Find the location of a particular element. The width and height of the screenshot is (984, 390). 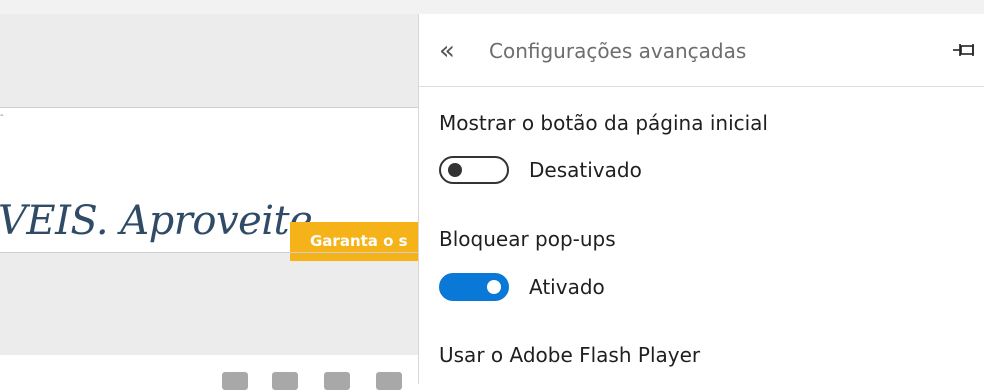

promo-text: VEIS. Aproveite. is located at coordinates (162, 221).